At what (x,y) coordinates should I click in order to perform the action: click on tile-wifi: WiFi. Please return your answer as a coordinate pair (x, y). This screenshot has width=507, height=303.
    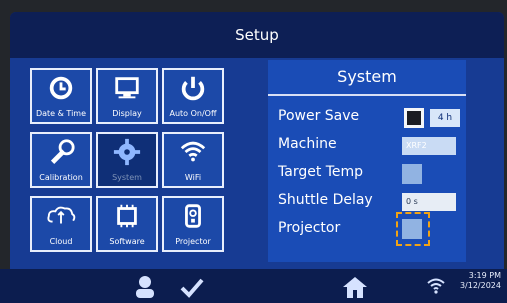
    Looking at the image, I should click on (193, 160).